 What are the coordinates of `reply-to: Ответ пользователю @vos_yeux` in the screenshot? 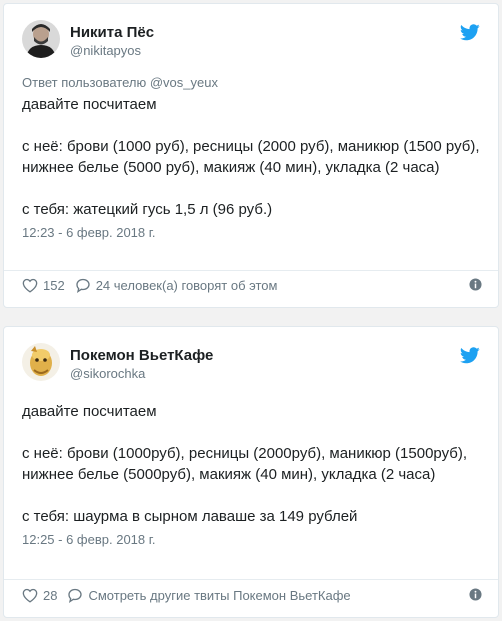 It's located at (253, 83).